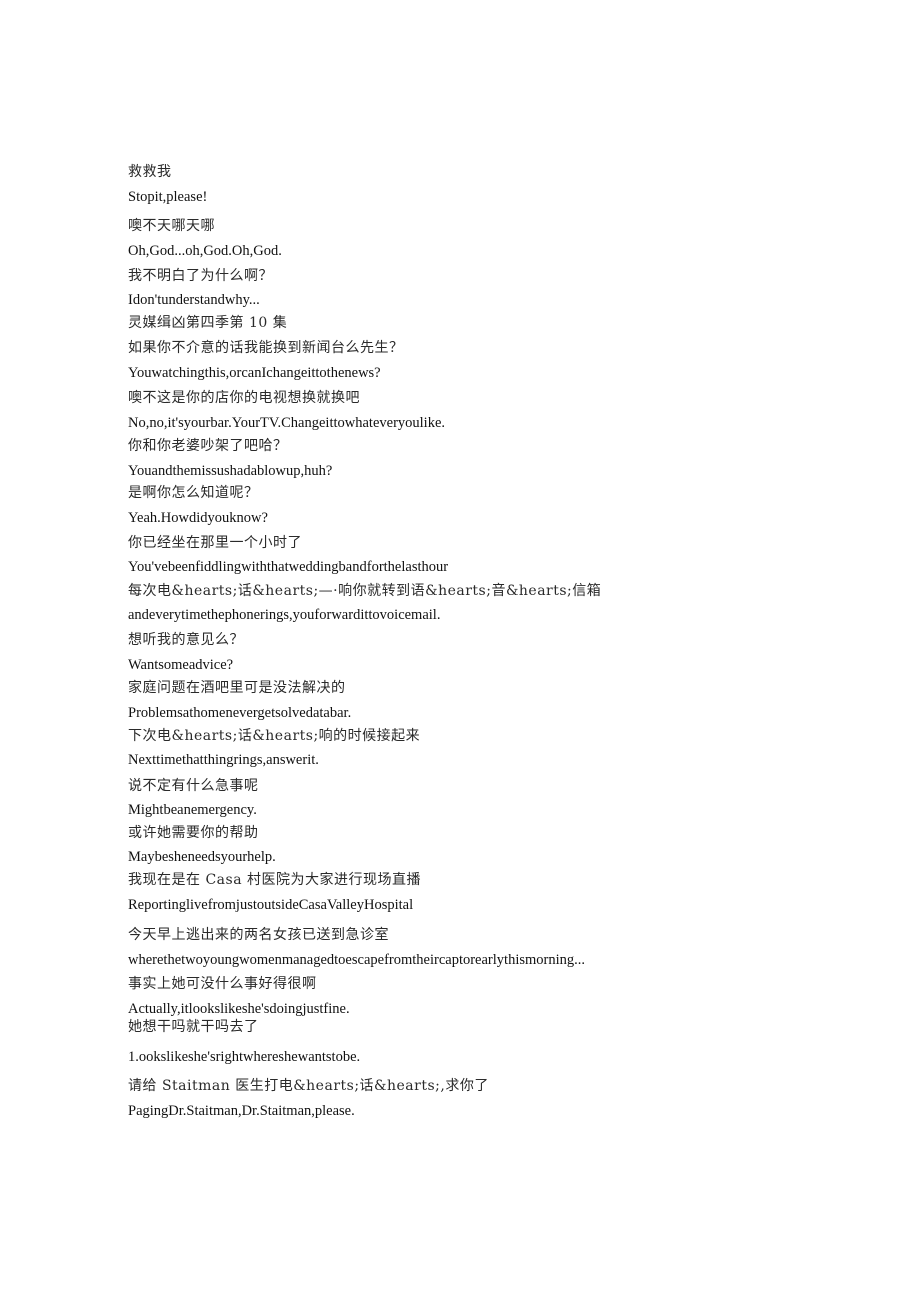 This screenshot has width=920, height=1301. Describe the element at coordinates (168, 197) in the screenshot. I see `subtitle-line-en: Stopit,please!` at that location.